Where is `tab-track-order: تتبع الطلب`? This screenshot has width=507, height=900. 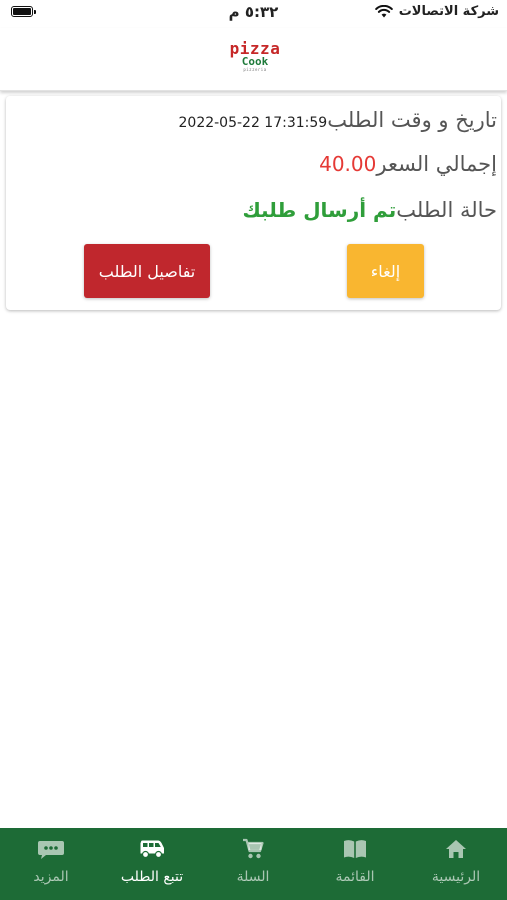
tab-track-order: تتبع الطلب is located at coordinates (152, 866).